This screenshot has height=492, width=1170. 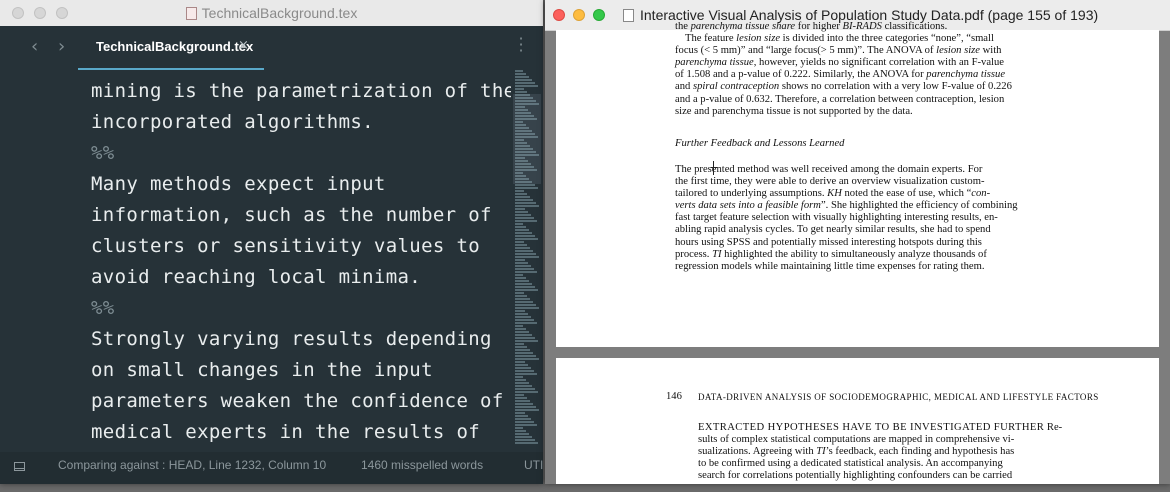 What do you see at coordinates (301, 215) in the screenshot?
I see `code-line: information, such as the number of` at bounding box center [301, 215].